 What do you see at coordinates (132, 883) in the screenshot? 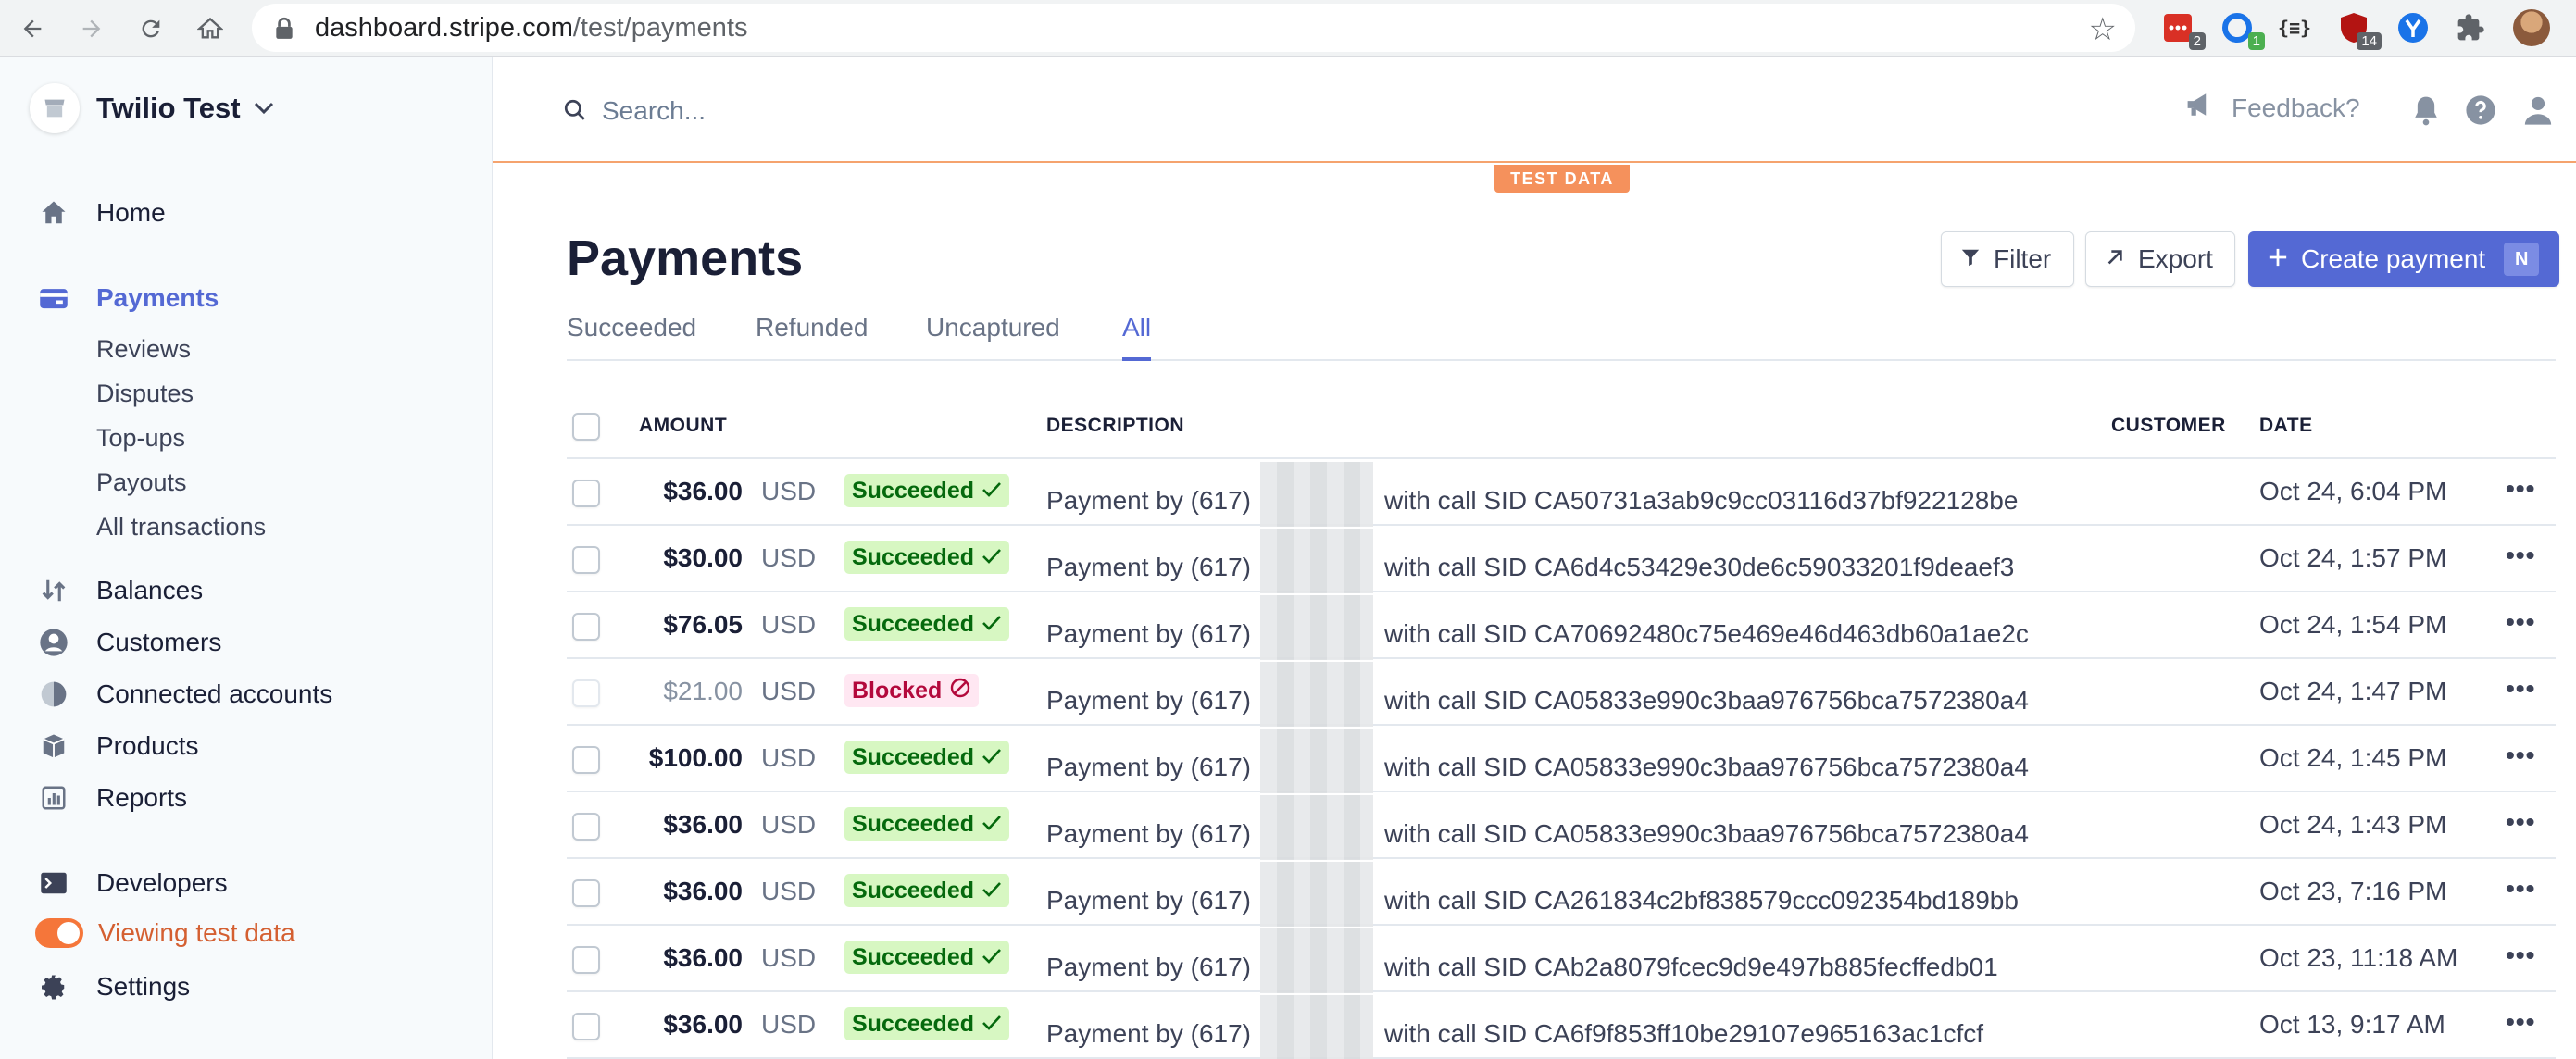
I see `sidebar-item-developers: Developers` at bounding box center [132, 883].